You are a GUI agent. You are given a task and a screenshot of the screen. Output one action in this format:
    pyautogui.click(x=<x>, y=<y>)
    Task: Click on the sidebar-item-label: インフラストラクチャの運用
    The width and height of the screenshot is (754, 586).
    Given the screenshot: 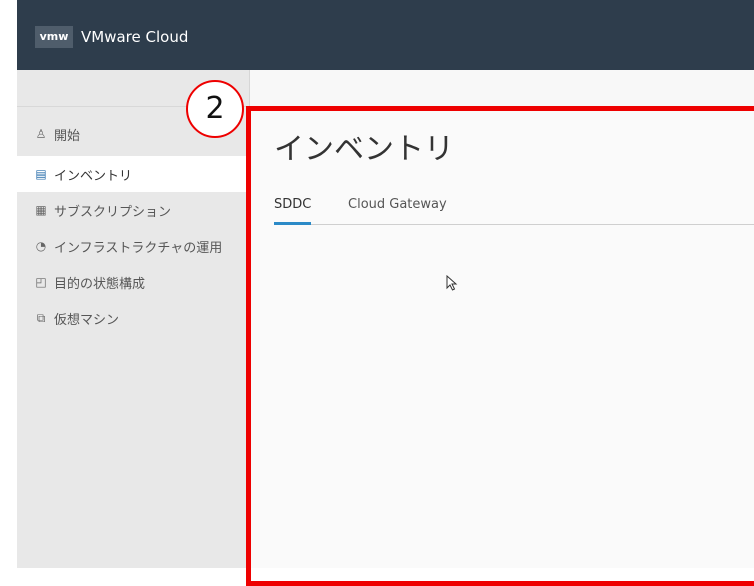 What is the action you would take?
    pyautogui.click(x=138, y=248)
    